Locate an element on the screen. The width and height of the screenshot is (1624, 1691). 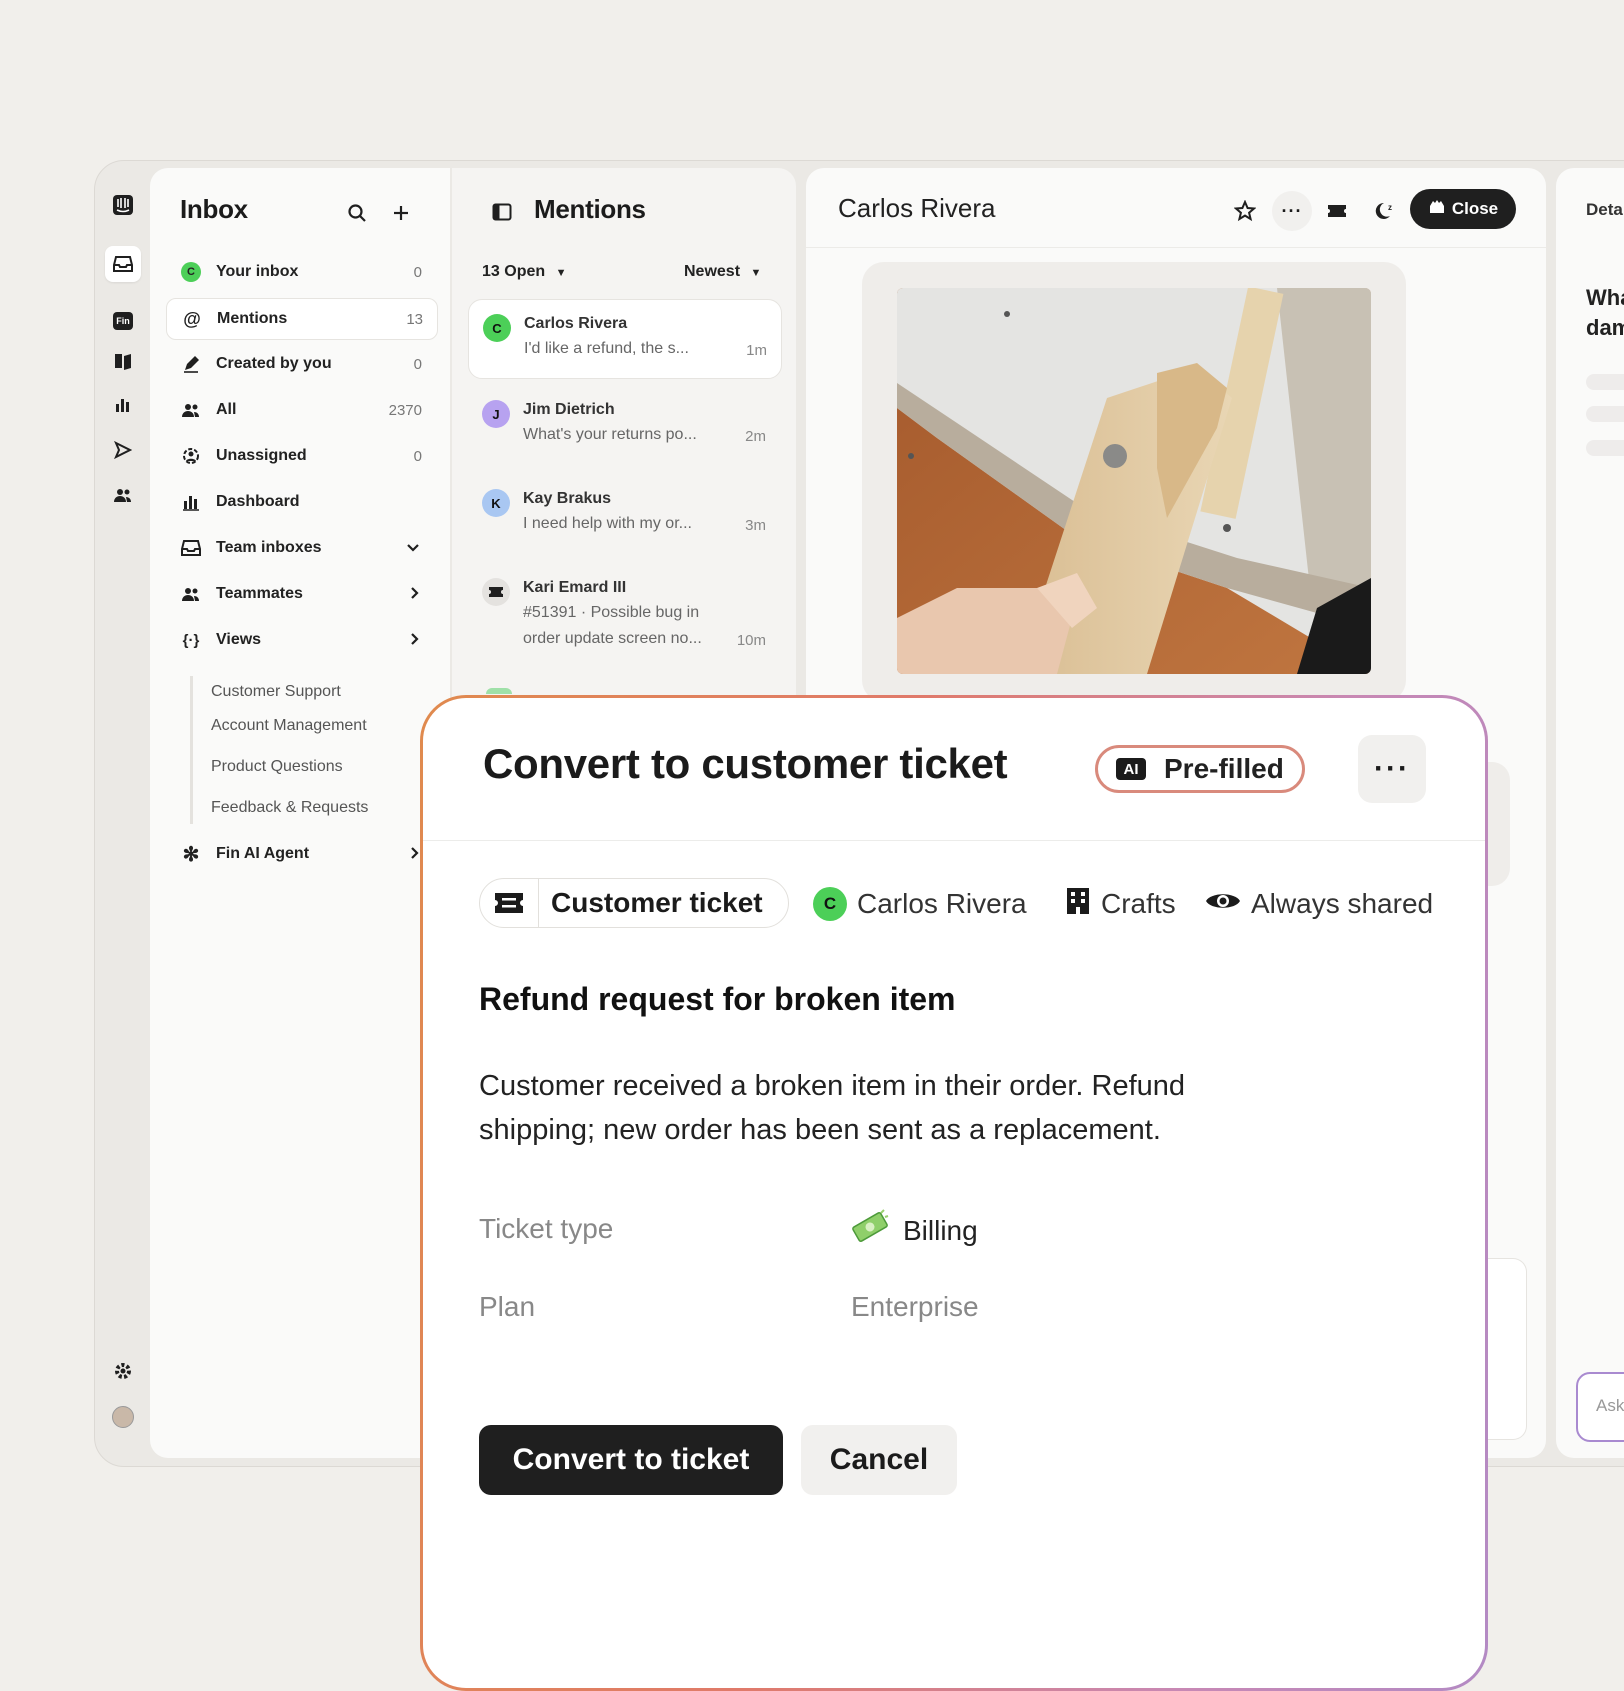
nav-label: Team inboxes is located at coordinates (269, 547).